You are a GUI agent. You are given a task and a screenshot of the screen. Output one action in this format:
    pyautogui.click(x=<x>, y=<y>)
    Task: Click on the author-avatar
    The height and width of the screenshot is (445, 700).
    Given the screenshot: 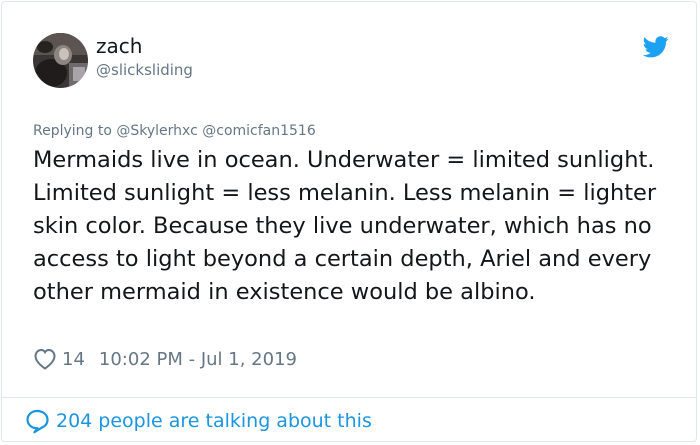 What is the action you would take?
    pyautogui.click(x=60, y=60)
    